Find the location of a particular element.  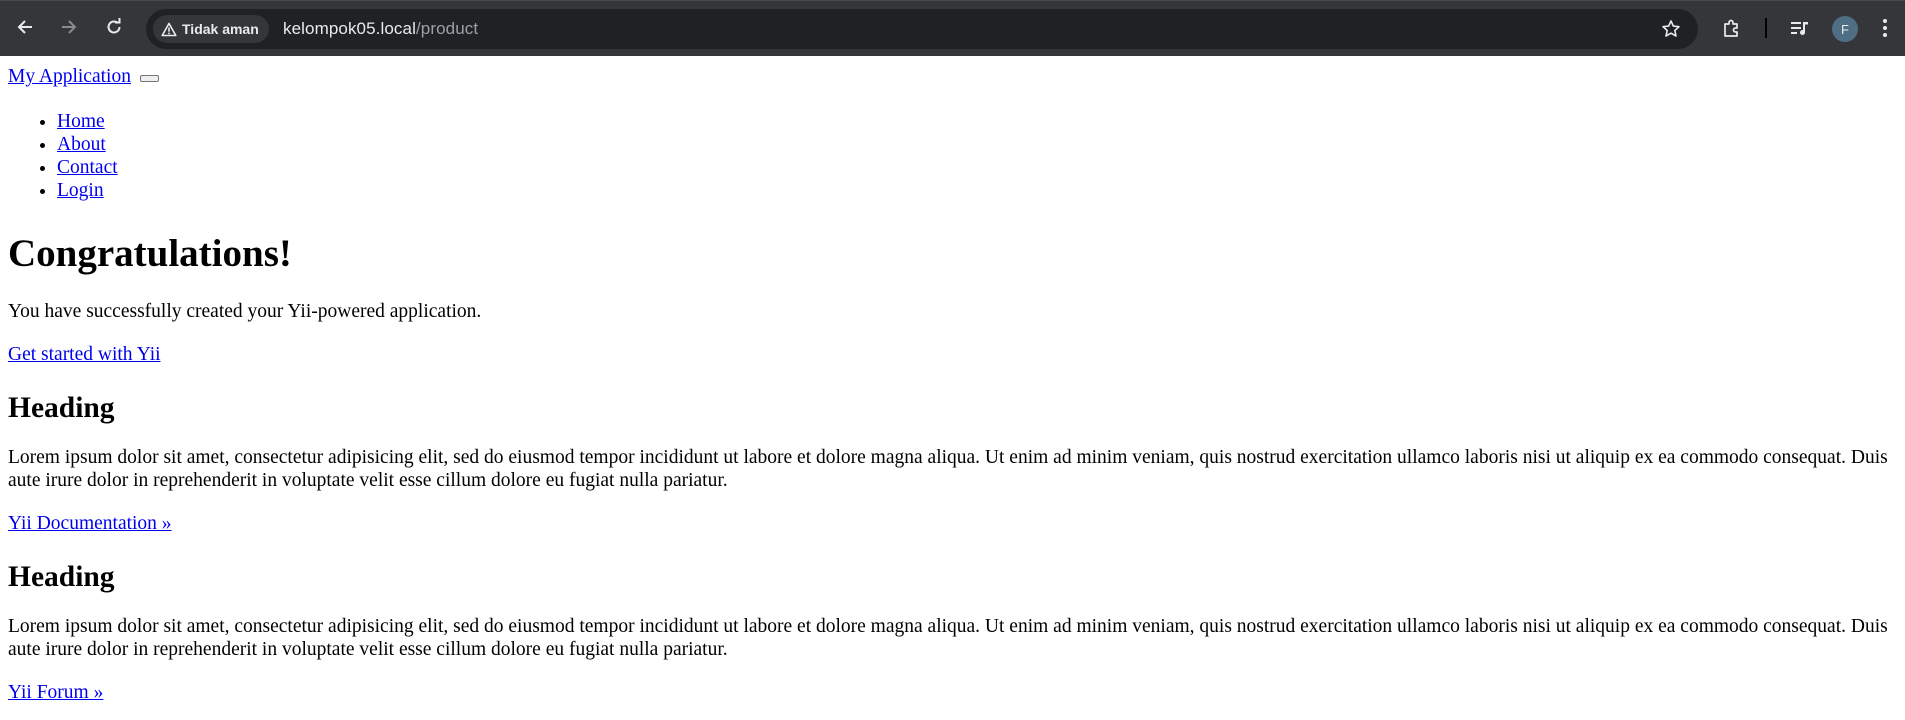

nav-link-about: About is located at coordinates (81, 144).